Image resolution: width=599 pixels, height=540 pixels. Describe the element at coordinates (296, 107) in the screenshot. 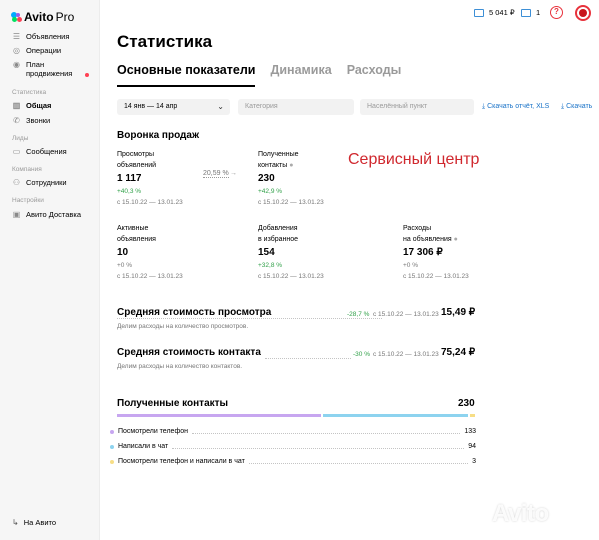

I see `category-input: Категория` at that location.